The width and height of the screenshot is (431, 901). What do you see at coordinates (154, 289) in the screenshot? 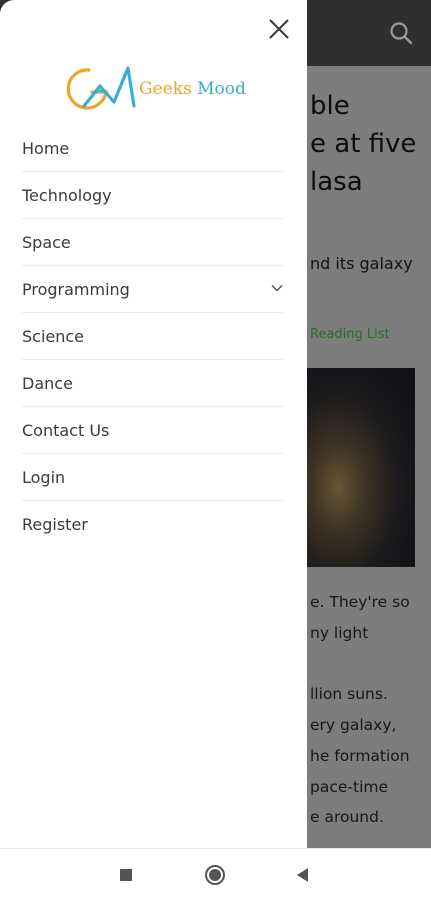
I see `menu-item-programming: Programming` at bounding box center [154, 289].